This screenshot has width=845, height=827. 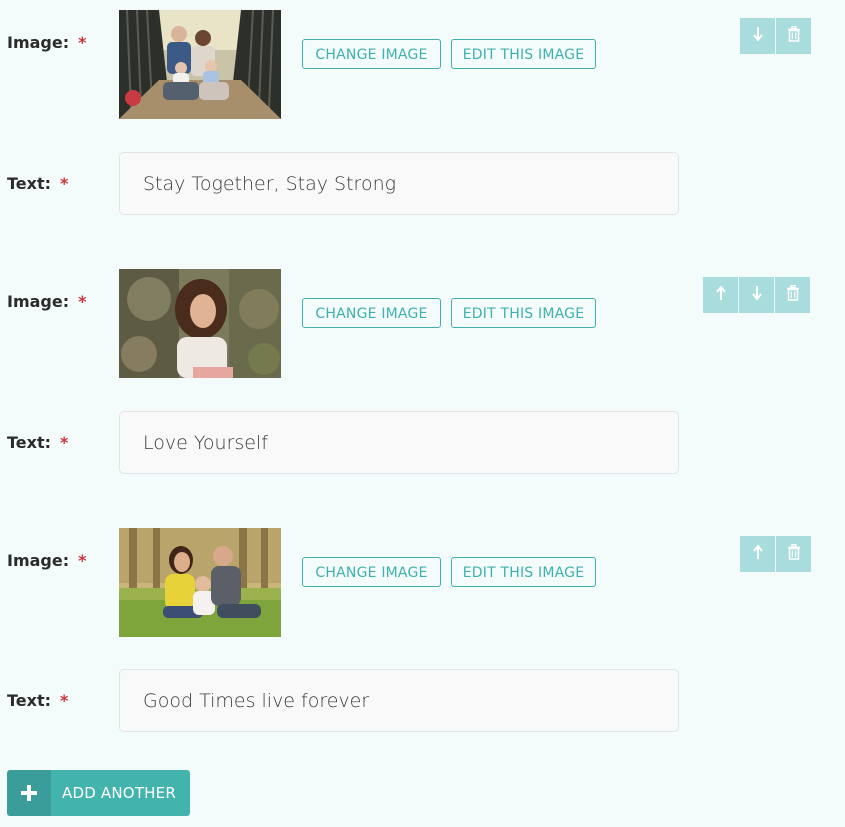 What do you see at coordinates (200, 323) in the screenshot?
I see `item-2-image` at bounding box center [200, 323].